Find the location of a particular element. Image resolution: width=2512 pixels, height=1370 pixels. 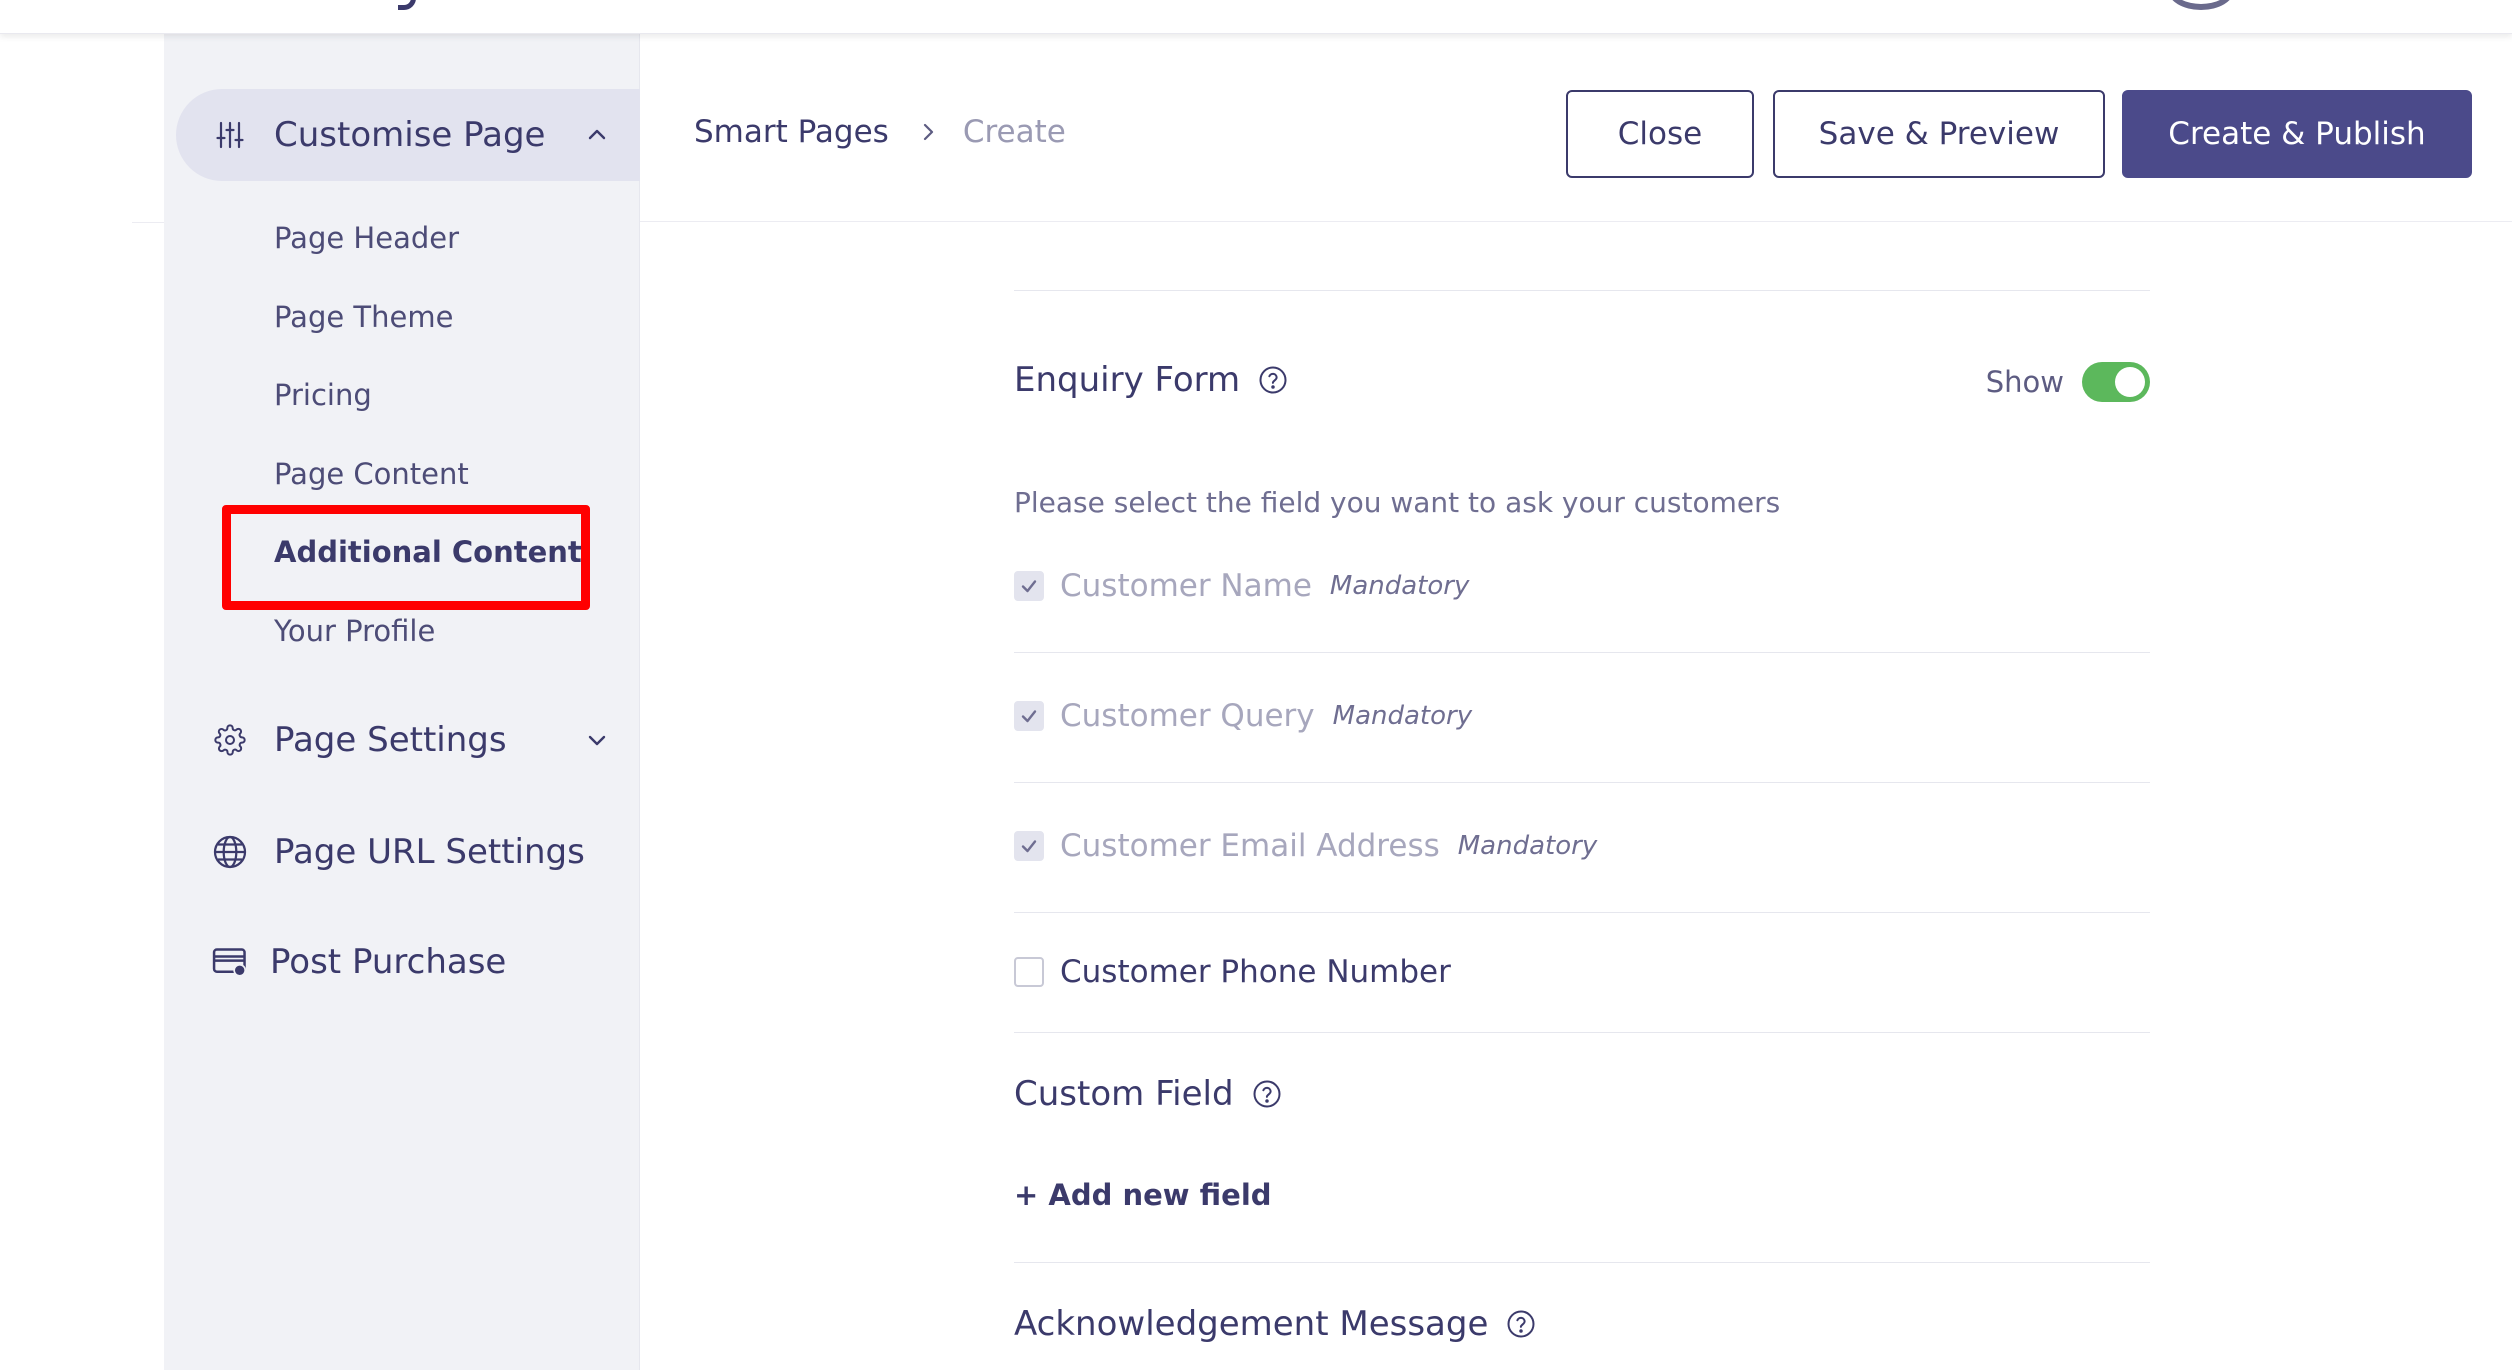

field-customer-email: Customer Email Address Mandatory is located at coordinates (1305, 846).